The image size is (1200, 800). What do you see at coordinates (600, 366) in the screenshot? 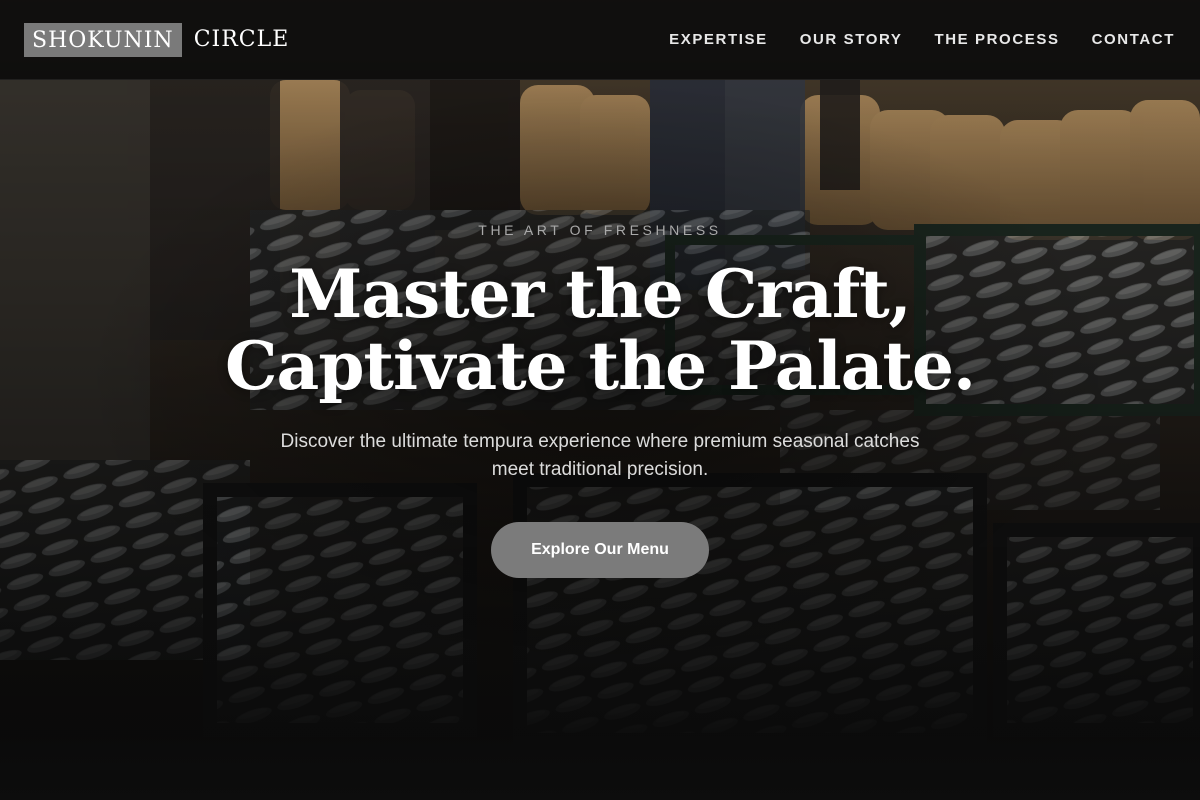
I see `headline-line-2: Captivate the Palate.` at bounding box center [600, 366].